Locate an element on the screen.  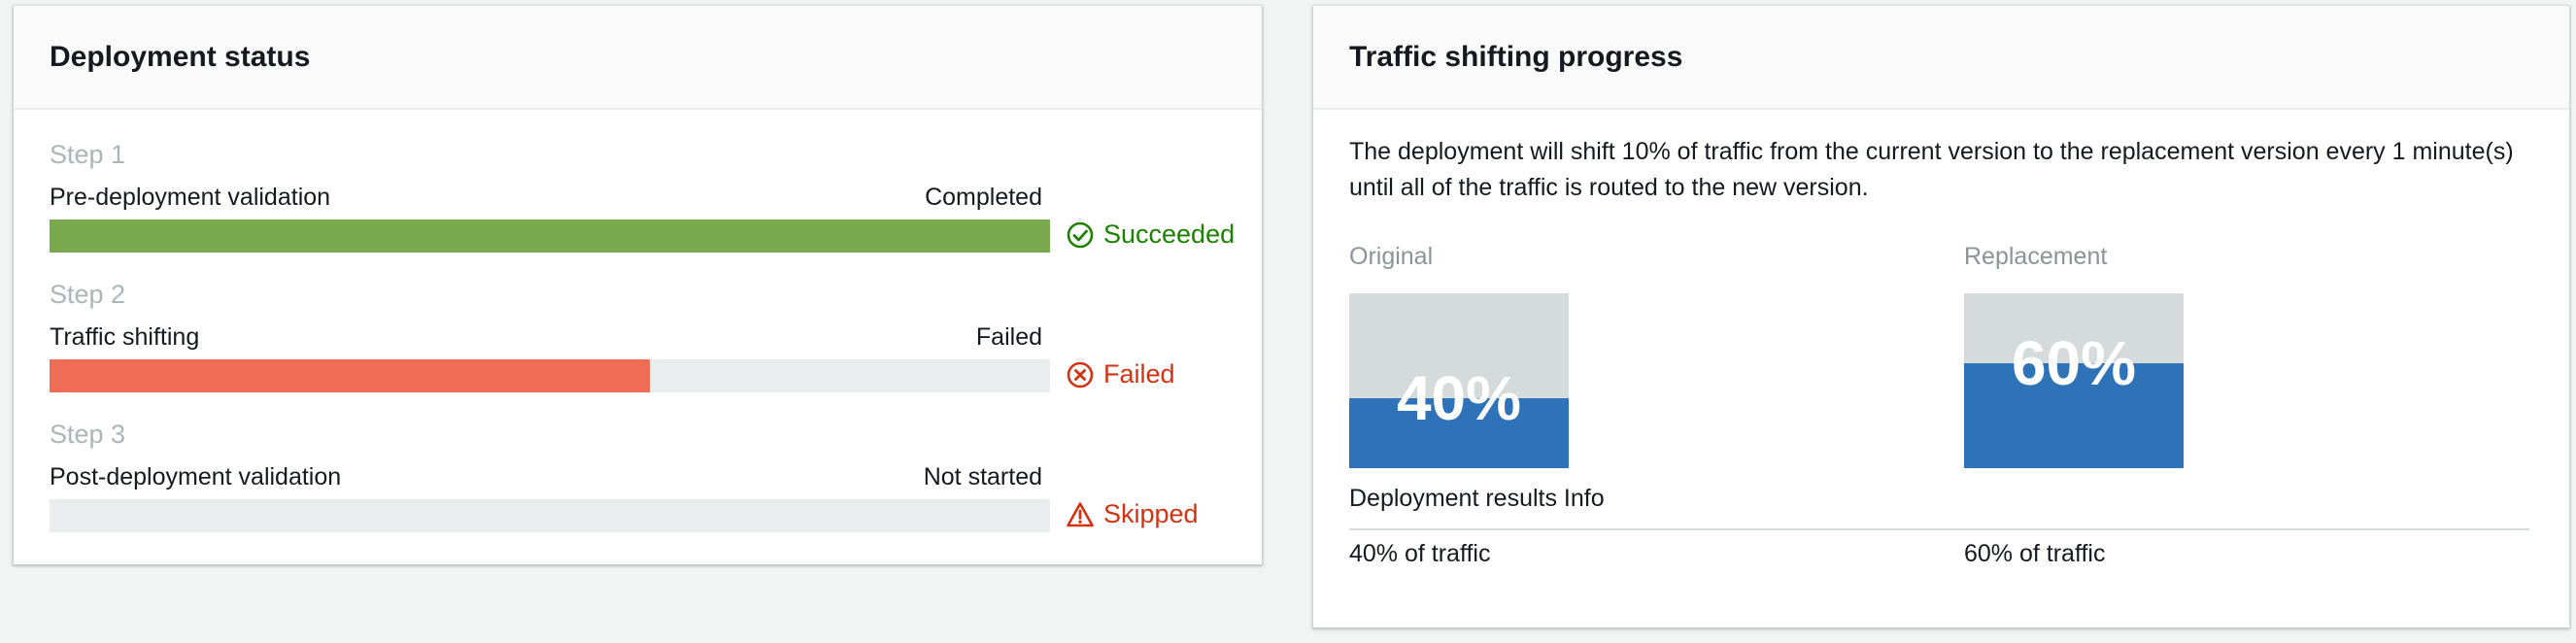
step-number: Step 1 is located at coordinates (88, 154).